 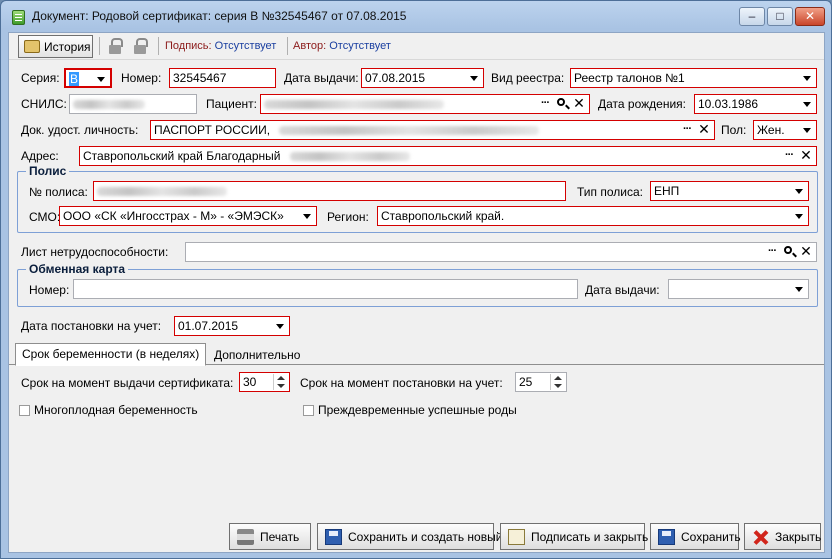 I want to click on region-value: Ставропольский край., so click(x=443, y=216).